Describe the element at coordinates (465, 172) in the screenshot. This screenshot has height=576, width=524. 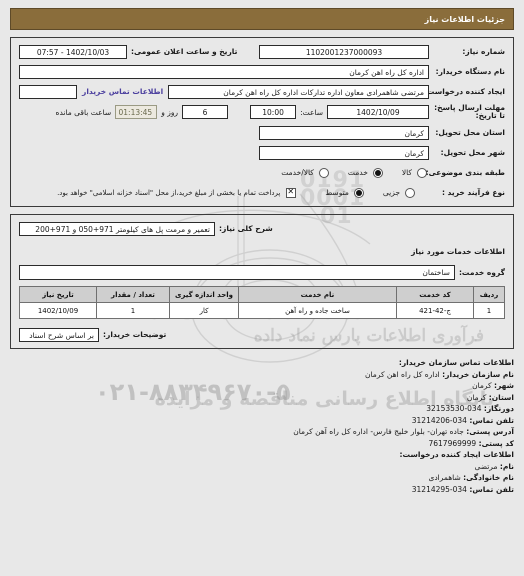
I see `classification-label: طبقه بندی موضوعی:` at that location.